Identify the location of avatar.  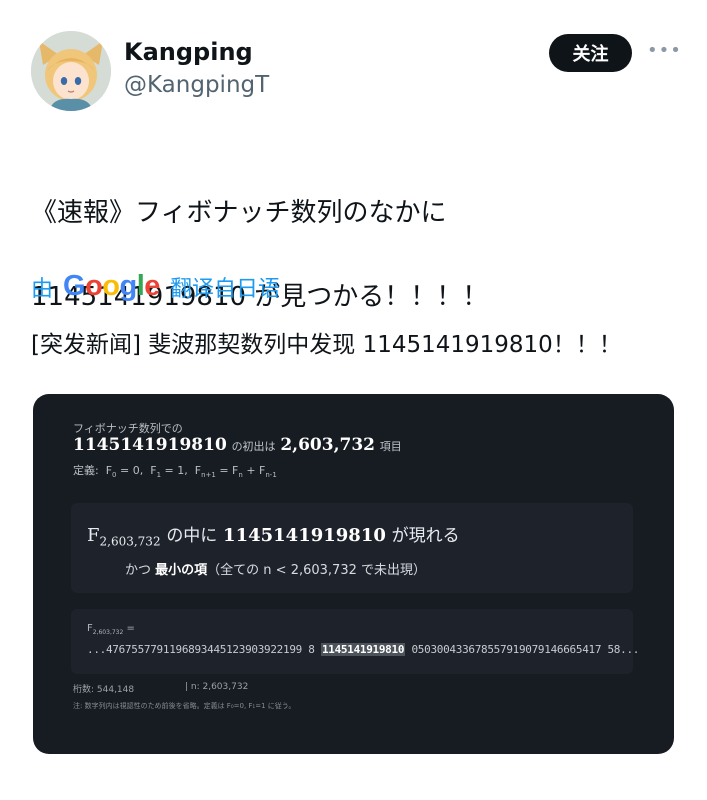
(71, 71).